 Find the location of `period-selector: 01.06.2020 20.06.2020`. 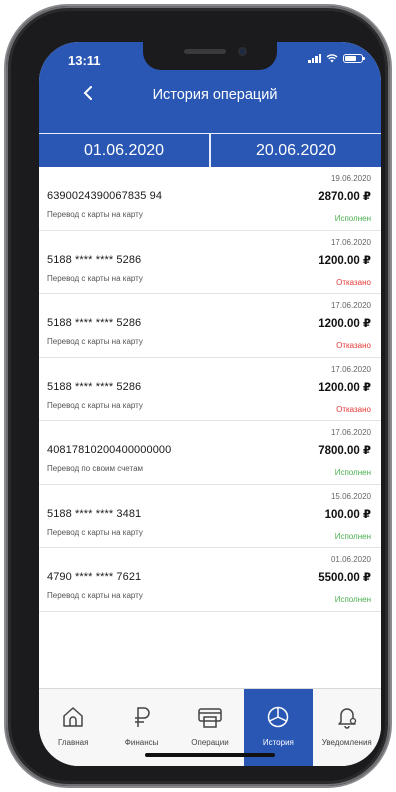

period-selector: 01.06.2020 20.06.2020 is located at coordinates (210, 150).